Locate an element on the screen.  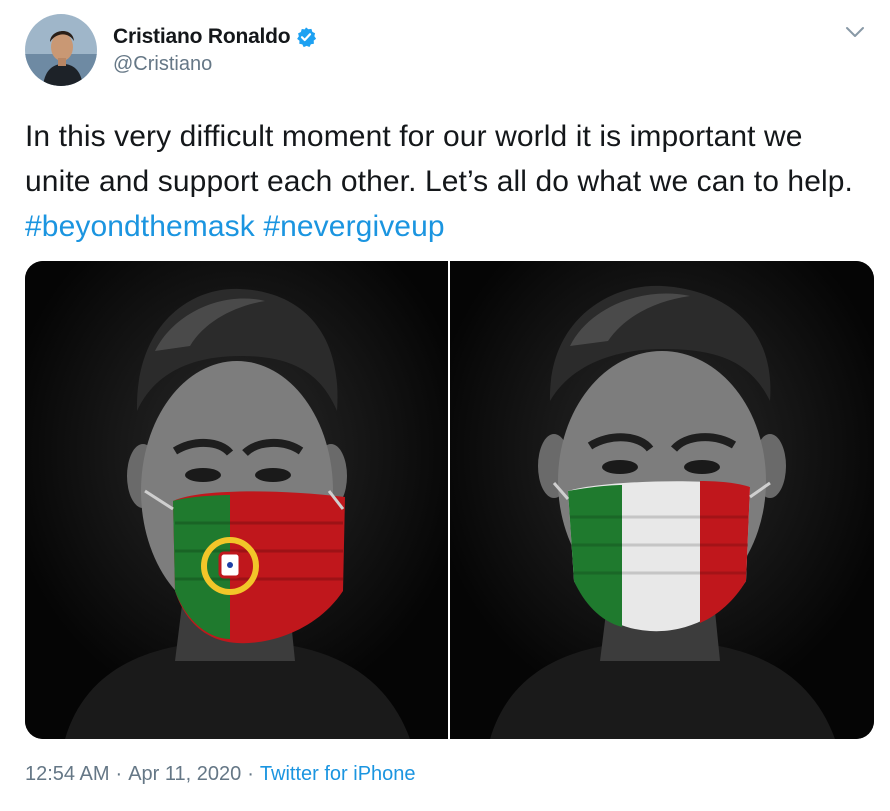
author-handle: @Cristiano is located at coordinates (215, 64).